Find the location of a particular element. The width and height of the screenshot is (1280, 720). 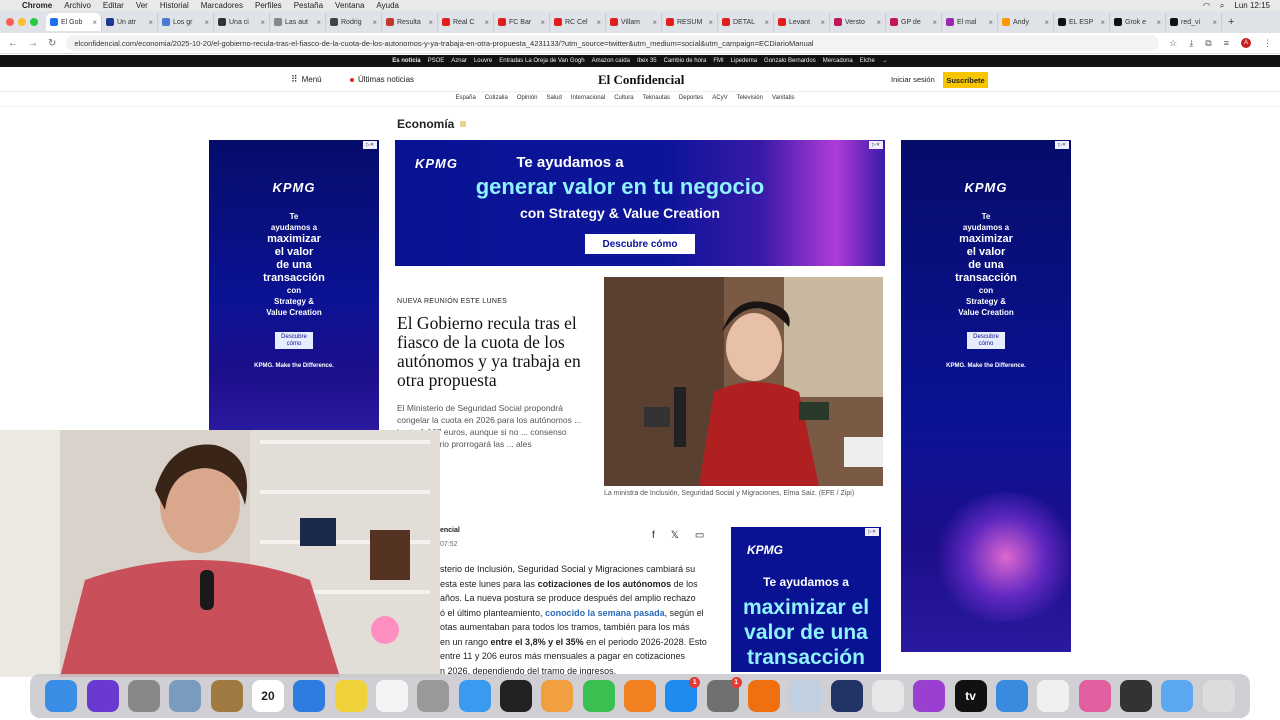

minimize-window-button is located at coordinates (22, 22).